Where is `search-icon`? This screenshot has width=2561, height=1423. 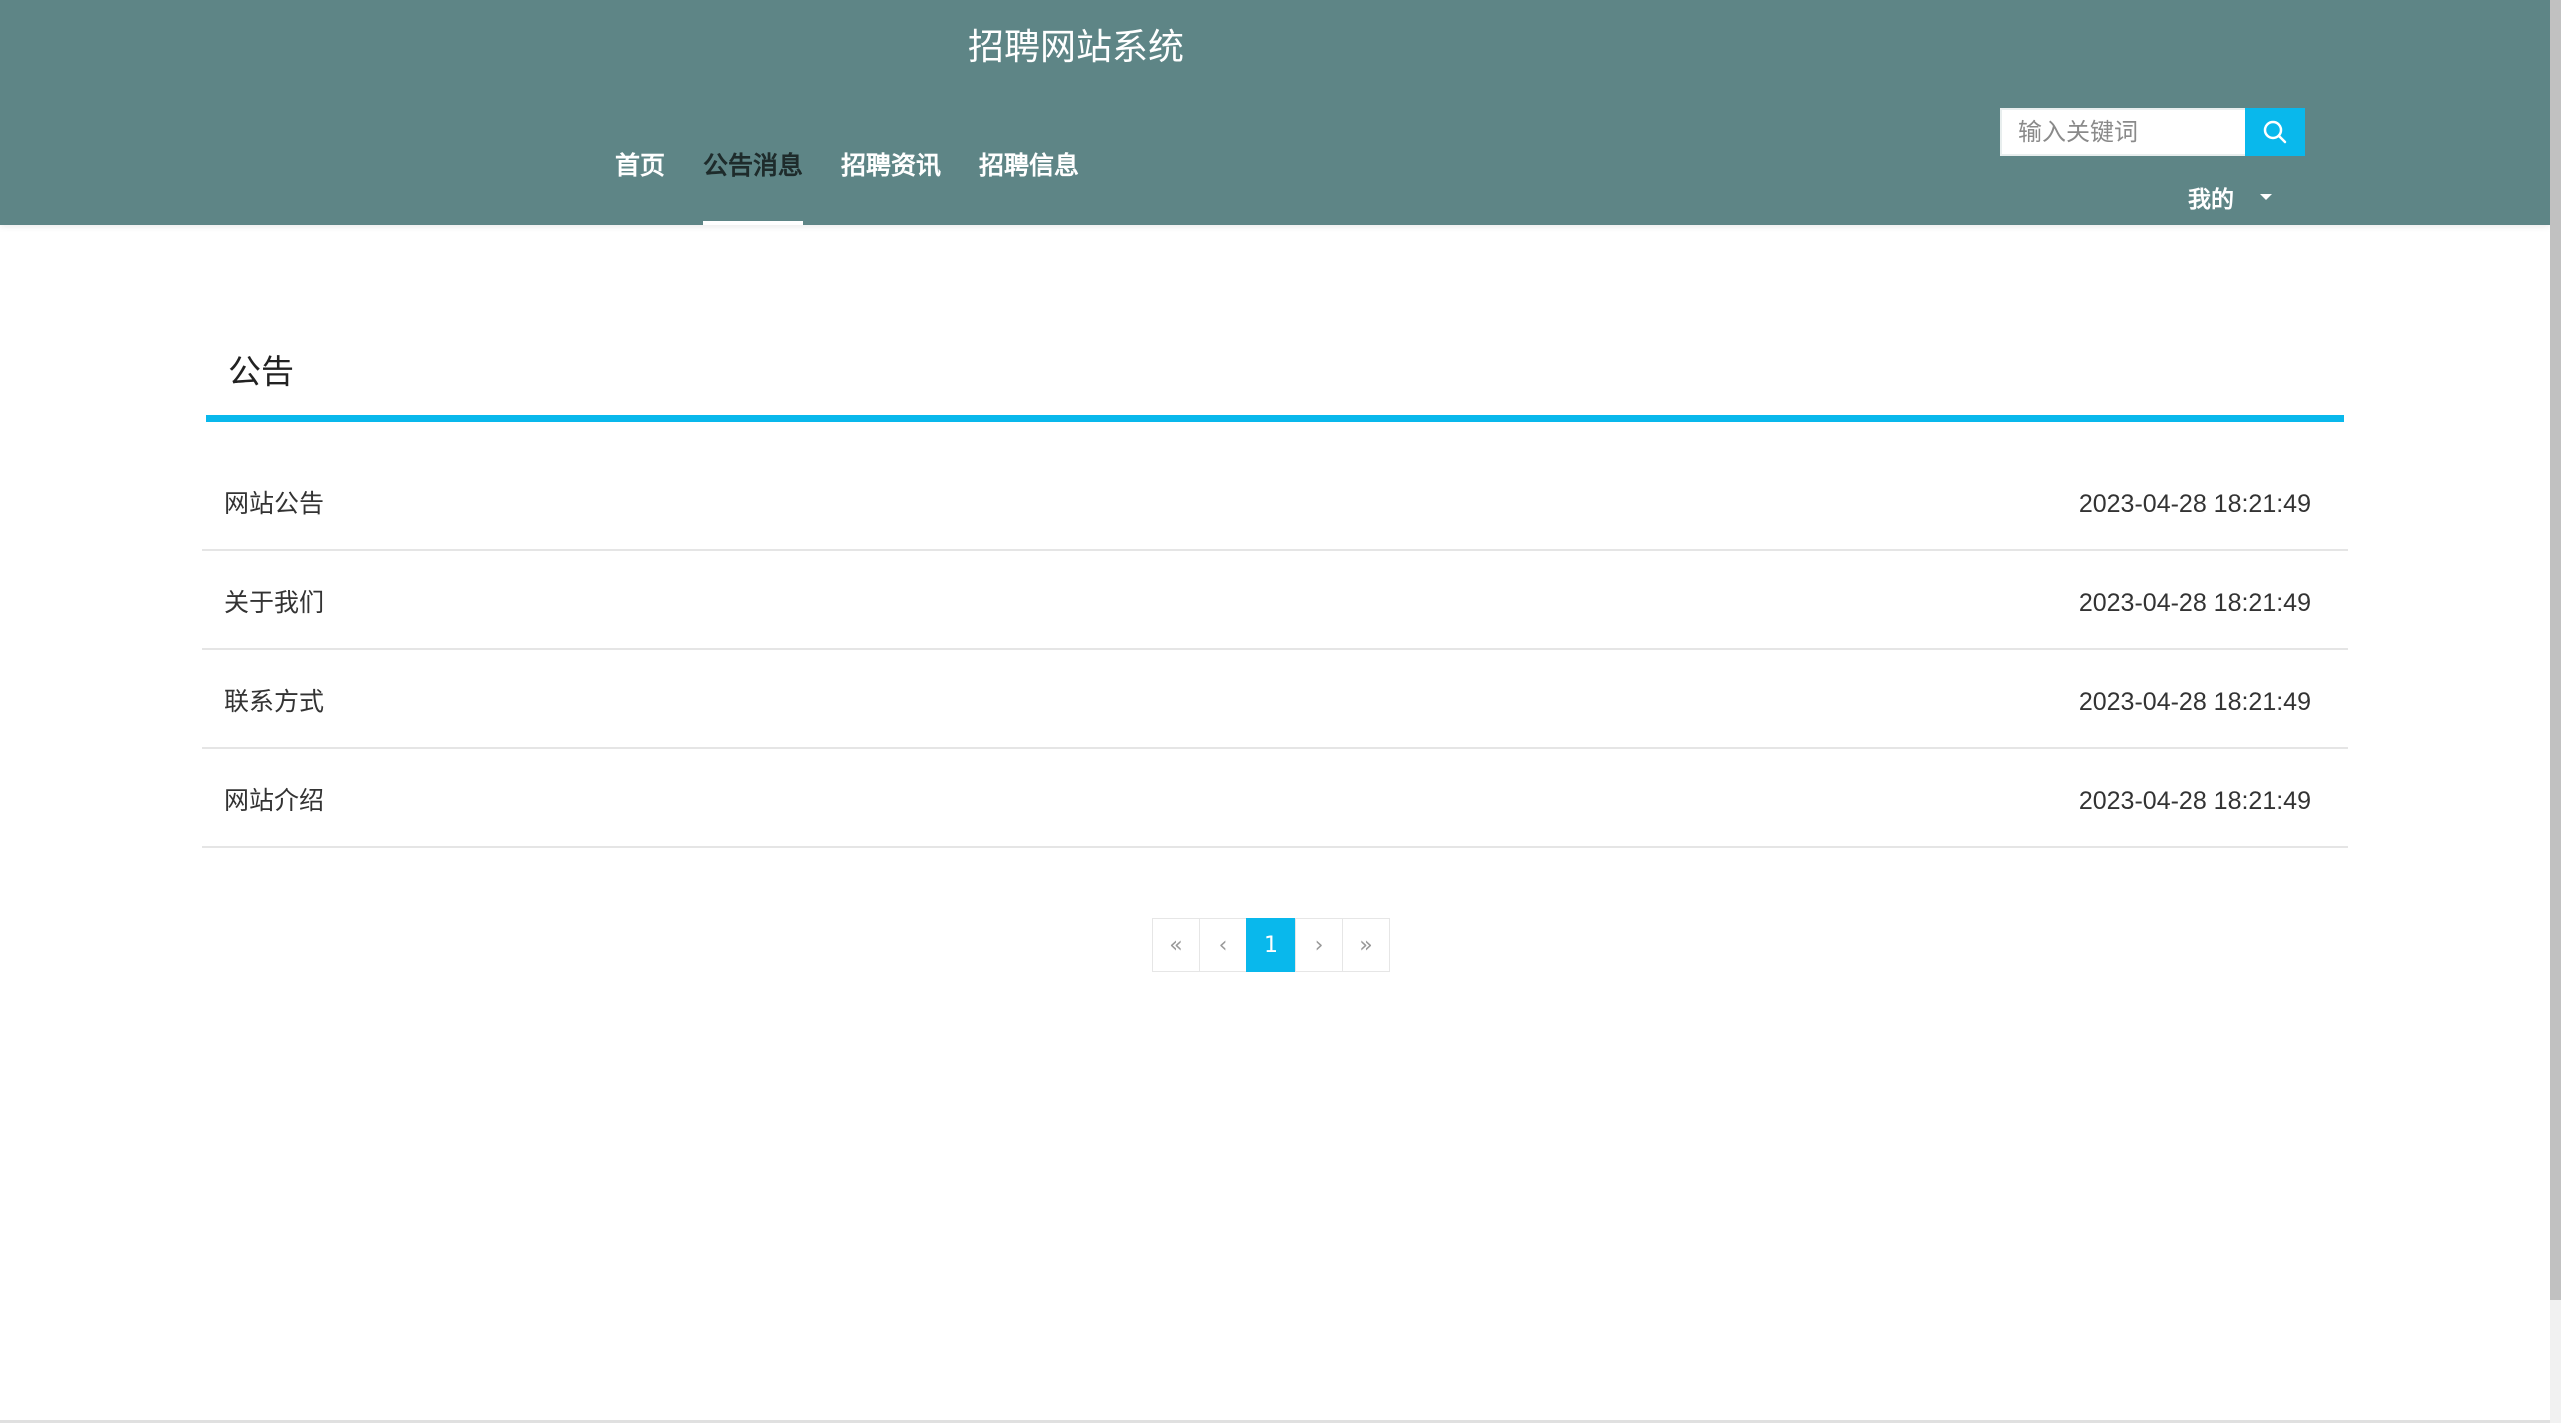 search-icon is located at coordinates (2275, 132).